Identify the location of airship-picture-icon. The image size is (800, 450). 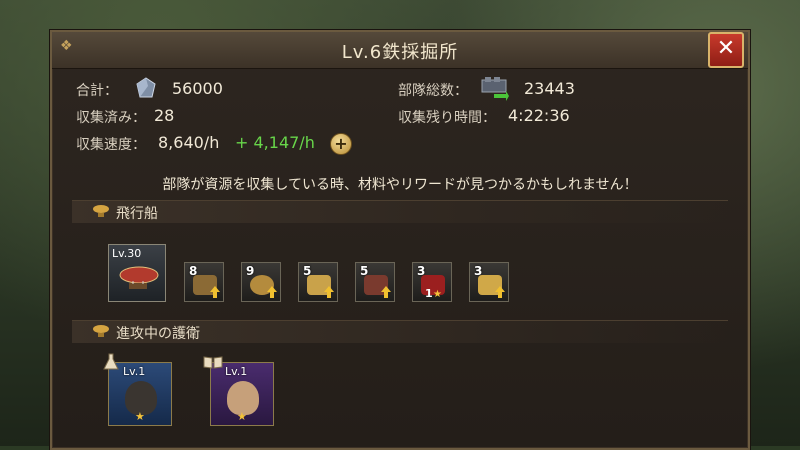
(139, 277).